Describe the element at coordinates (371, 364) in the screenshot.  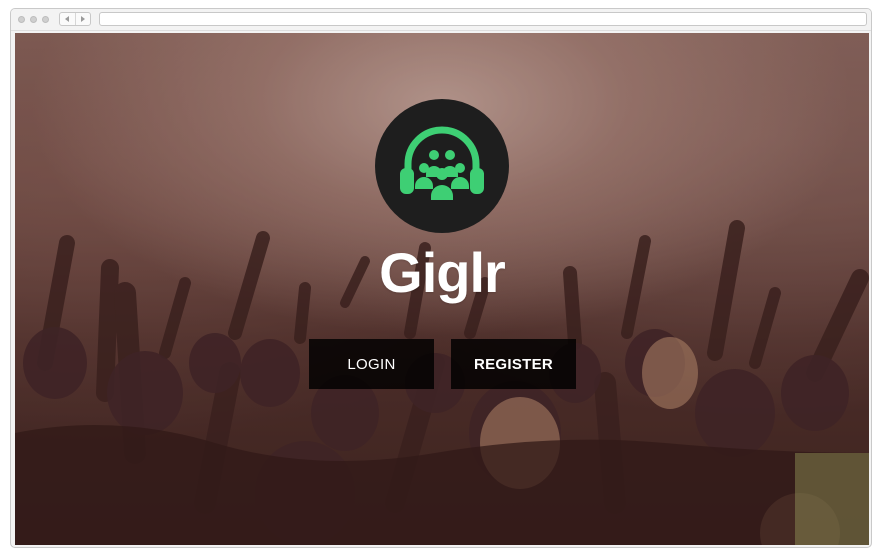
I see `login-button: LOGIN` at that location.